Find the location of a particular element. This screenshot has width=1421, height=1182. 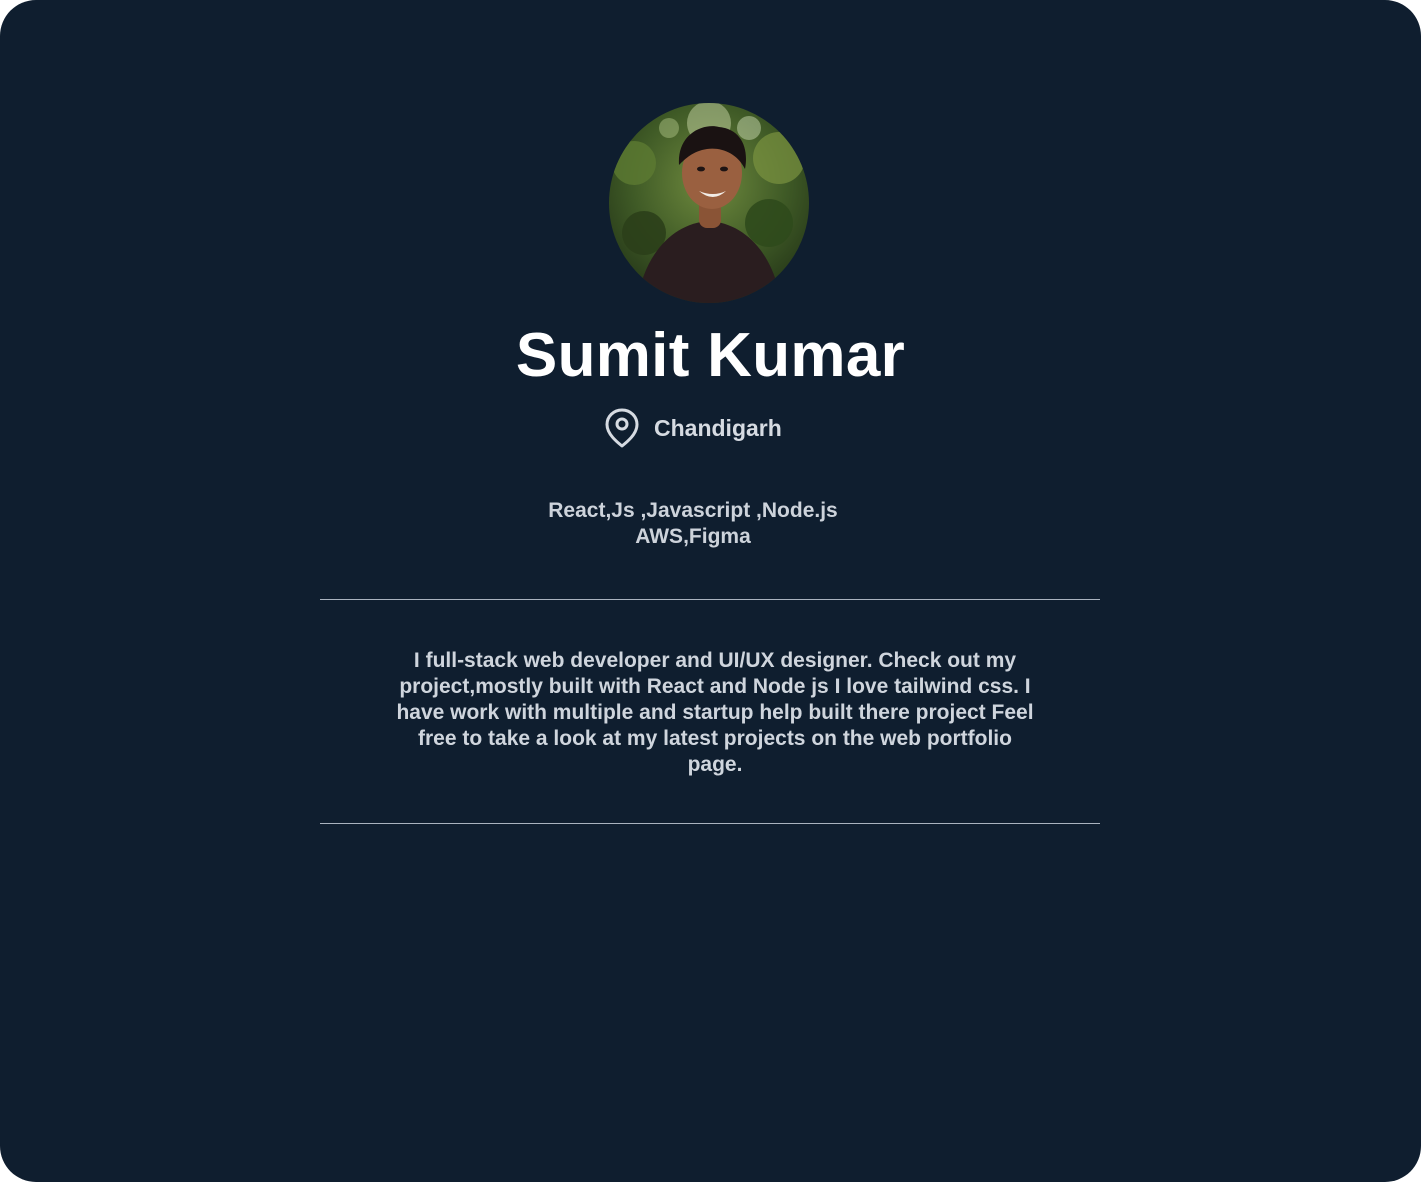

location: Chandigarh is located at coordinates (693, 428).